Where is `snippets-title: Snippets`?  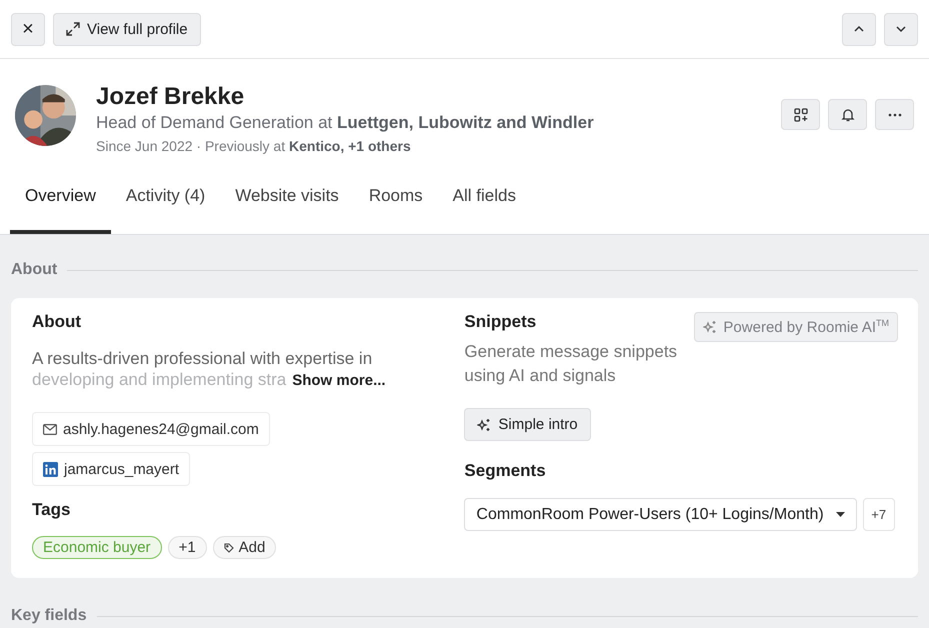 snippets-title: Snippets is located at coordinates (501, 322).